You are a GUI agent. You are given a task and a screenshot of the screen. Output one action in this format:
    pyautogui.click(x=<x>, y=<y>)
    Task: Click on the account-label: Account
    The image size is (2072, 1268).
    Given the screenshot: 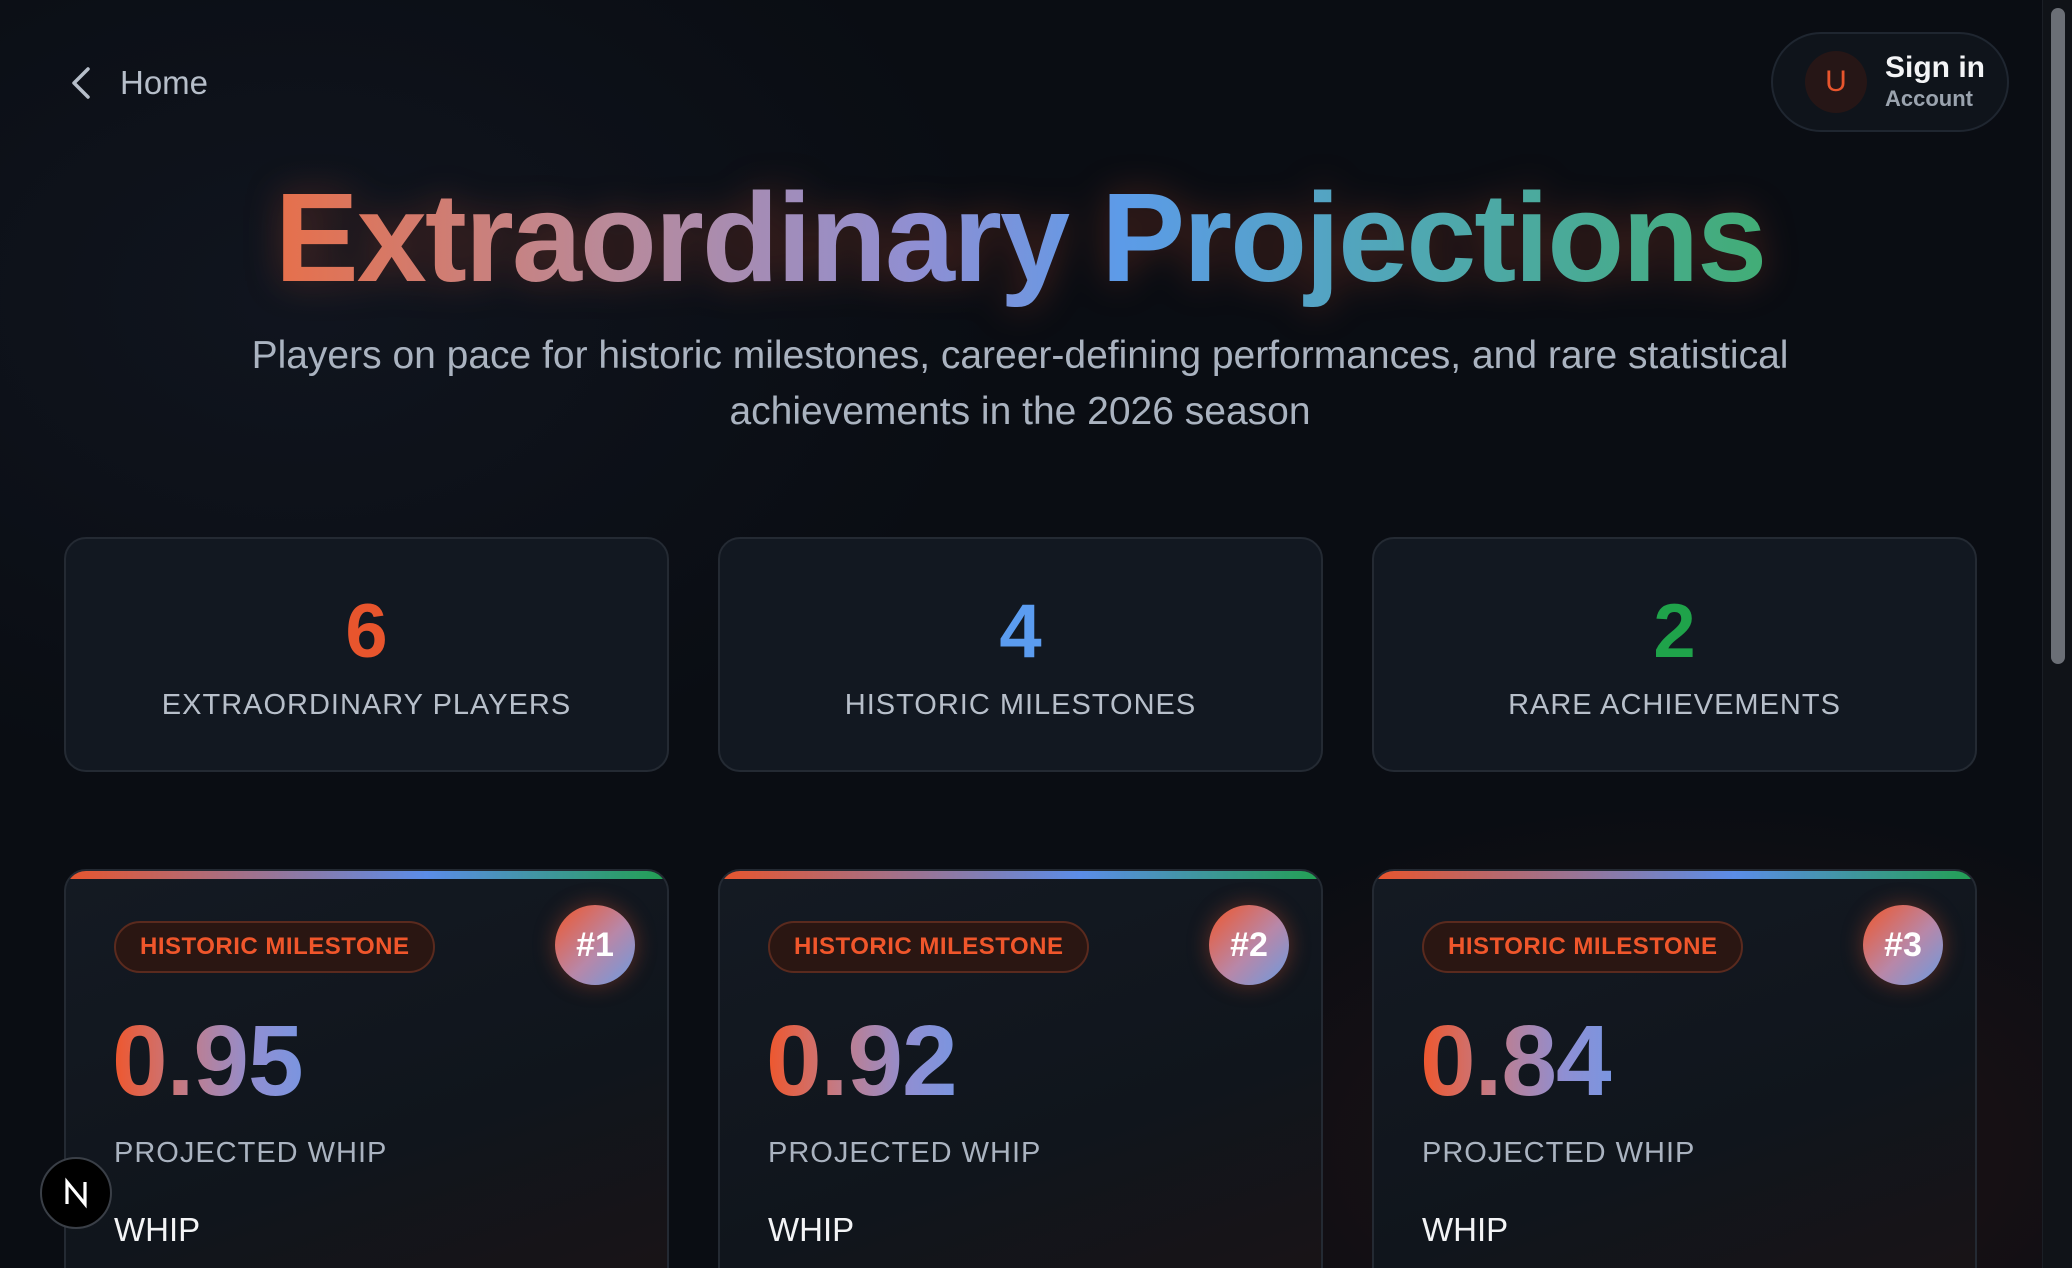 What is the action you would take?
    pyautogui.click(x=1929, y=98)
    